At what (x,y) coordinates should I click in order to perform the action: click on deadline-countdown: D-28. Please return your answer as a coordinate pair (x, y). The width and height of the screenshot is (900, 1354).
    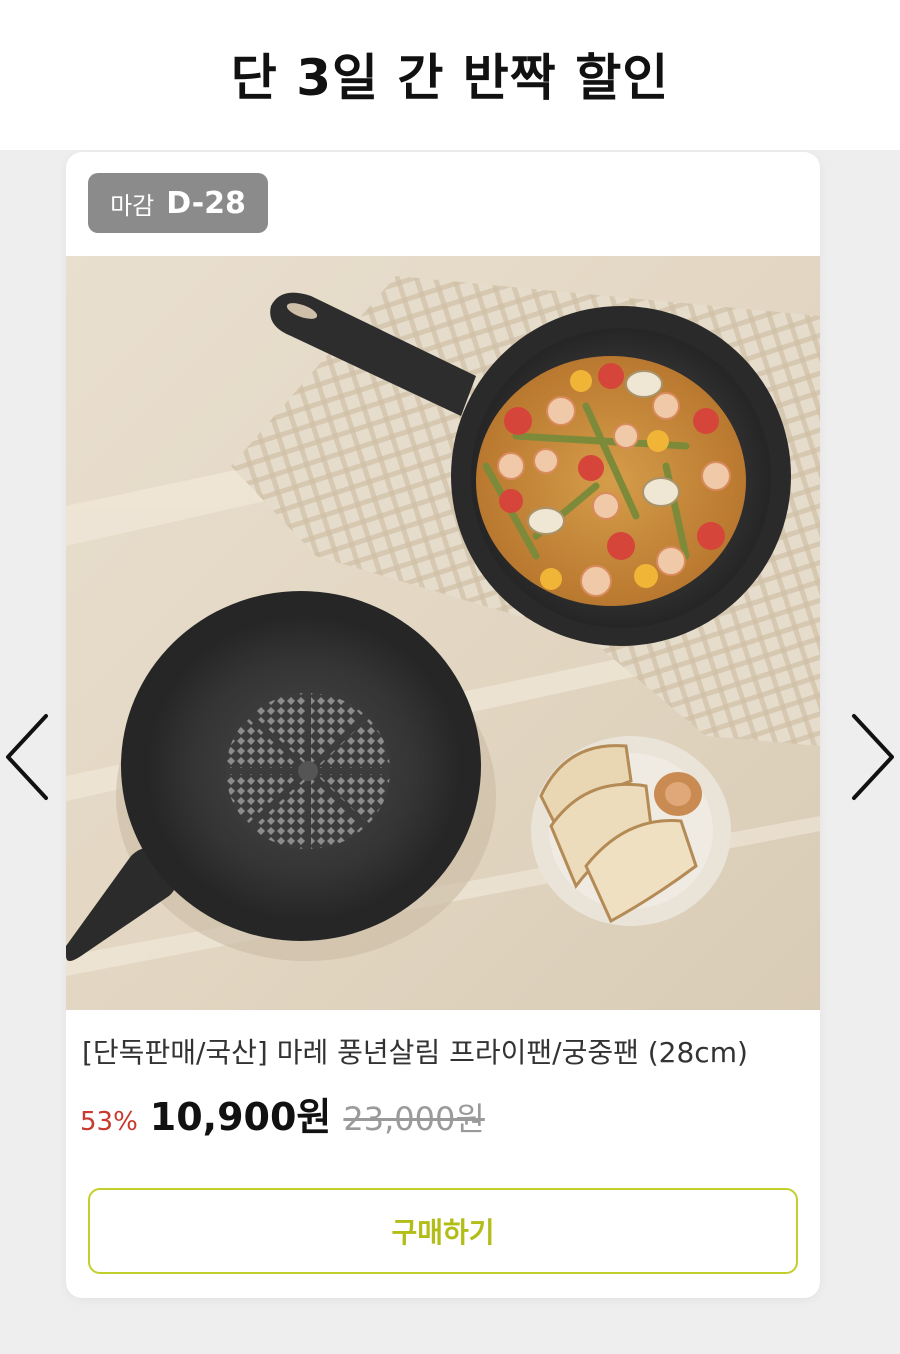
    Looking at the image, I should click on (206, 203).